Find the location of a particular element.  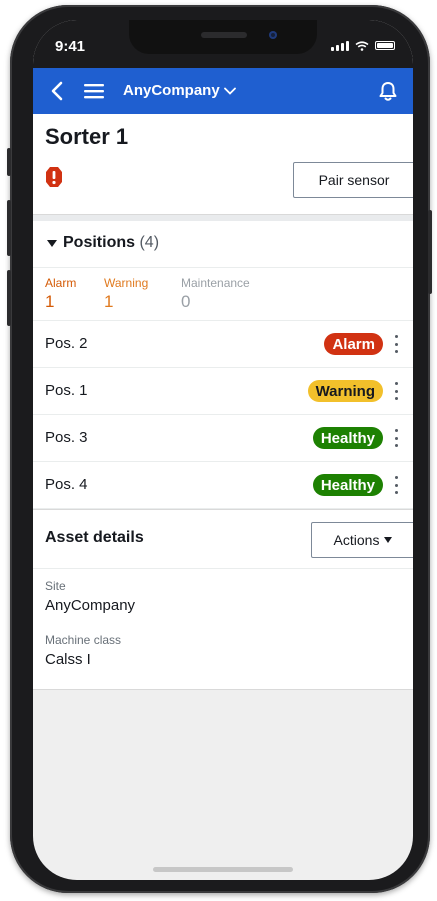

positions-header: Positions (4) is located at coordinates (223, 244).